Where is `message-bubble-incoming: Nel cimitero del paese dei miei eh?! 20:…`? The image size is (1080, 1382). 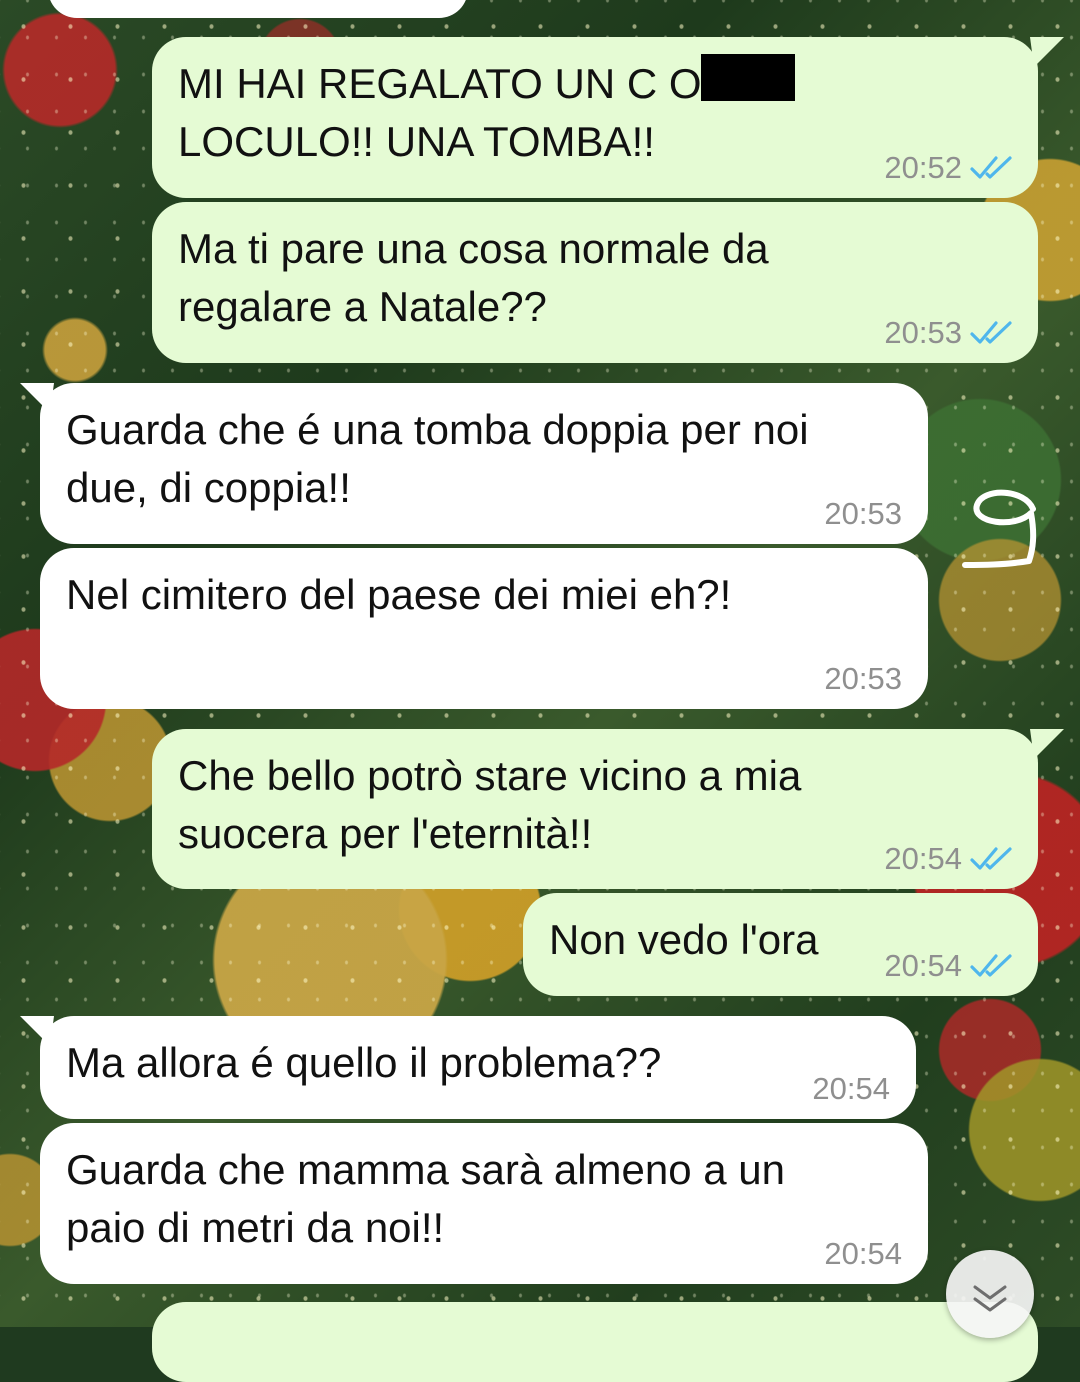 message-bubble-incoming: Nel cimitero del paese dei miei eh?! 20:… is located at coordinates (484, 628).